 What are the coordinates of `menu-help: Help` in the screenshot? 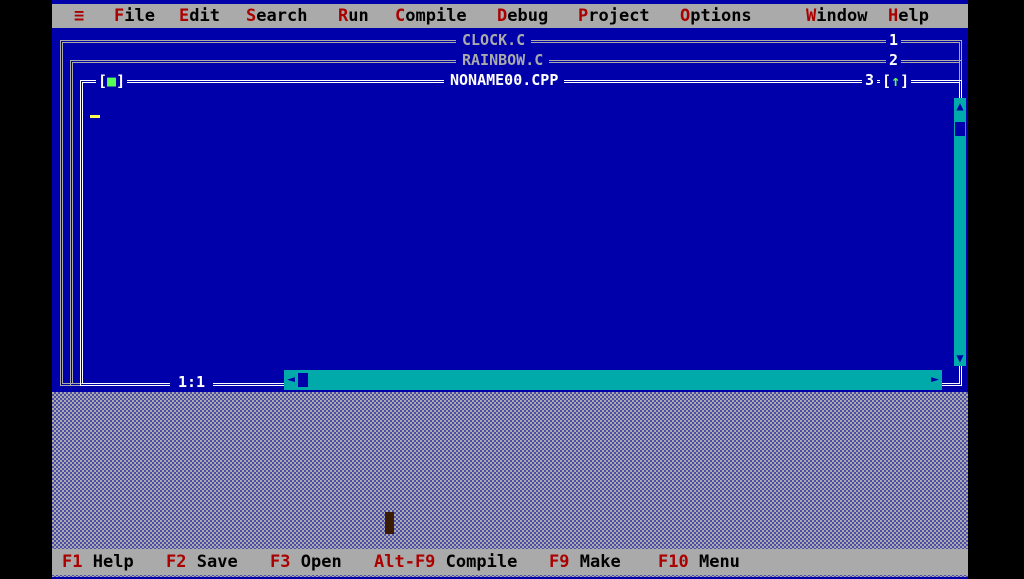 It's located at (908, 16).